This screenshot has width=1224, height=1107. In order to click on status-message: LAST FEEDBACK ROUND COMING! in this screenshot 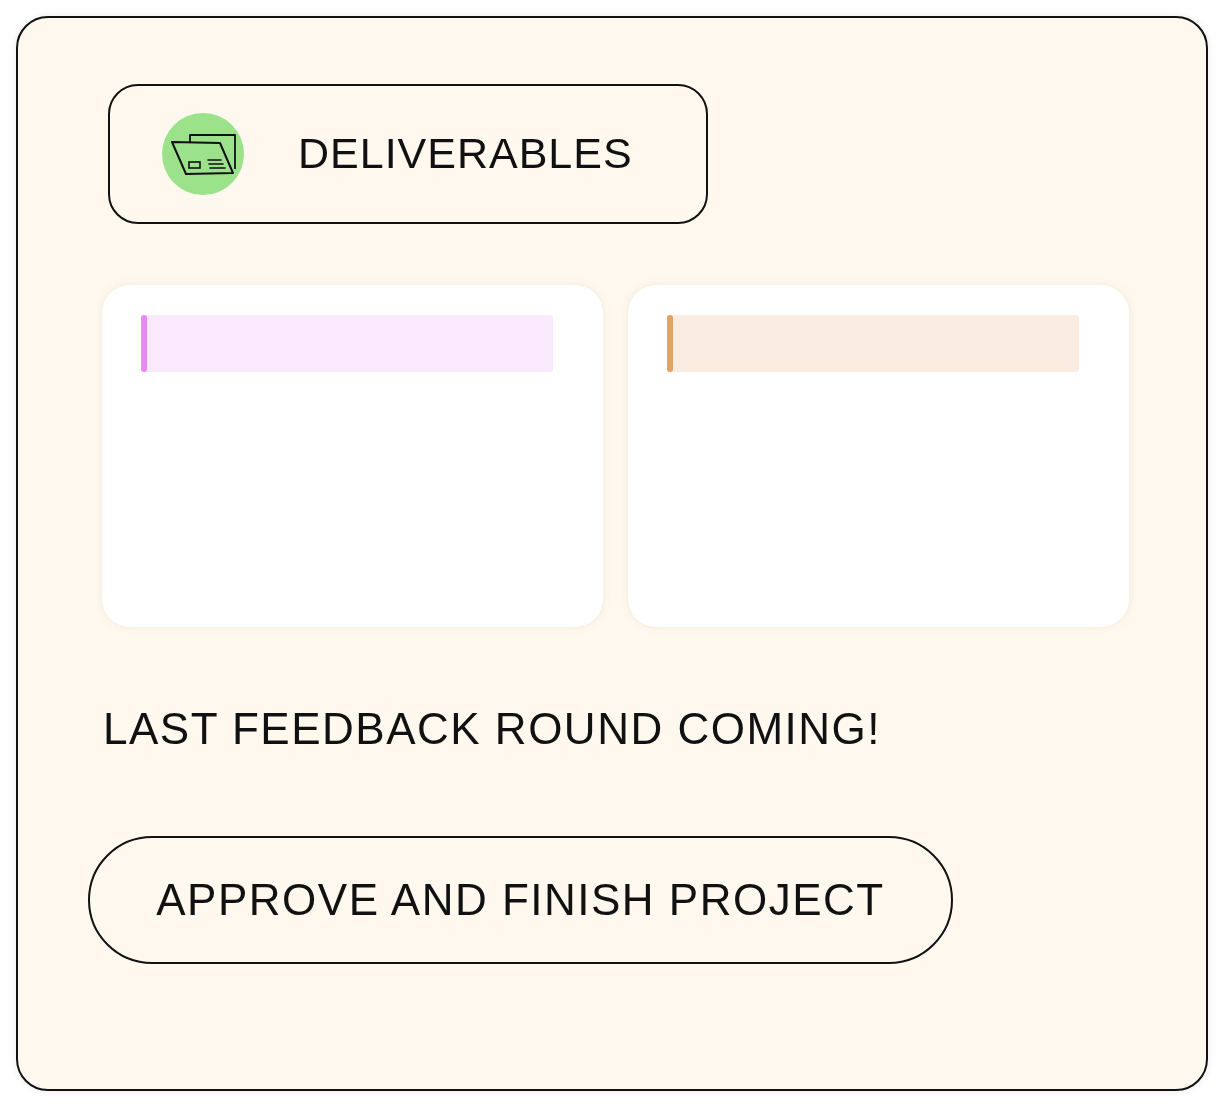, I will do `click(492, 729)`.